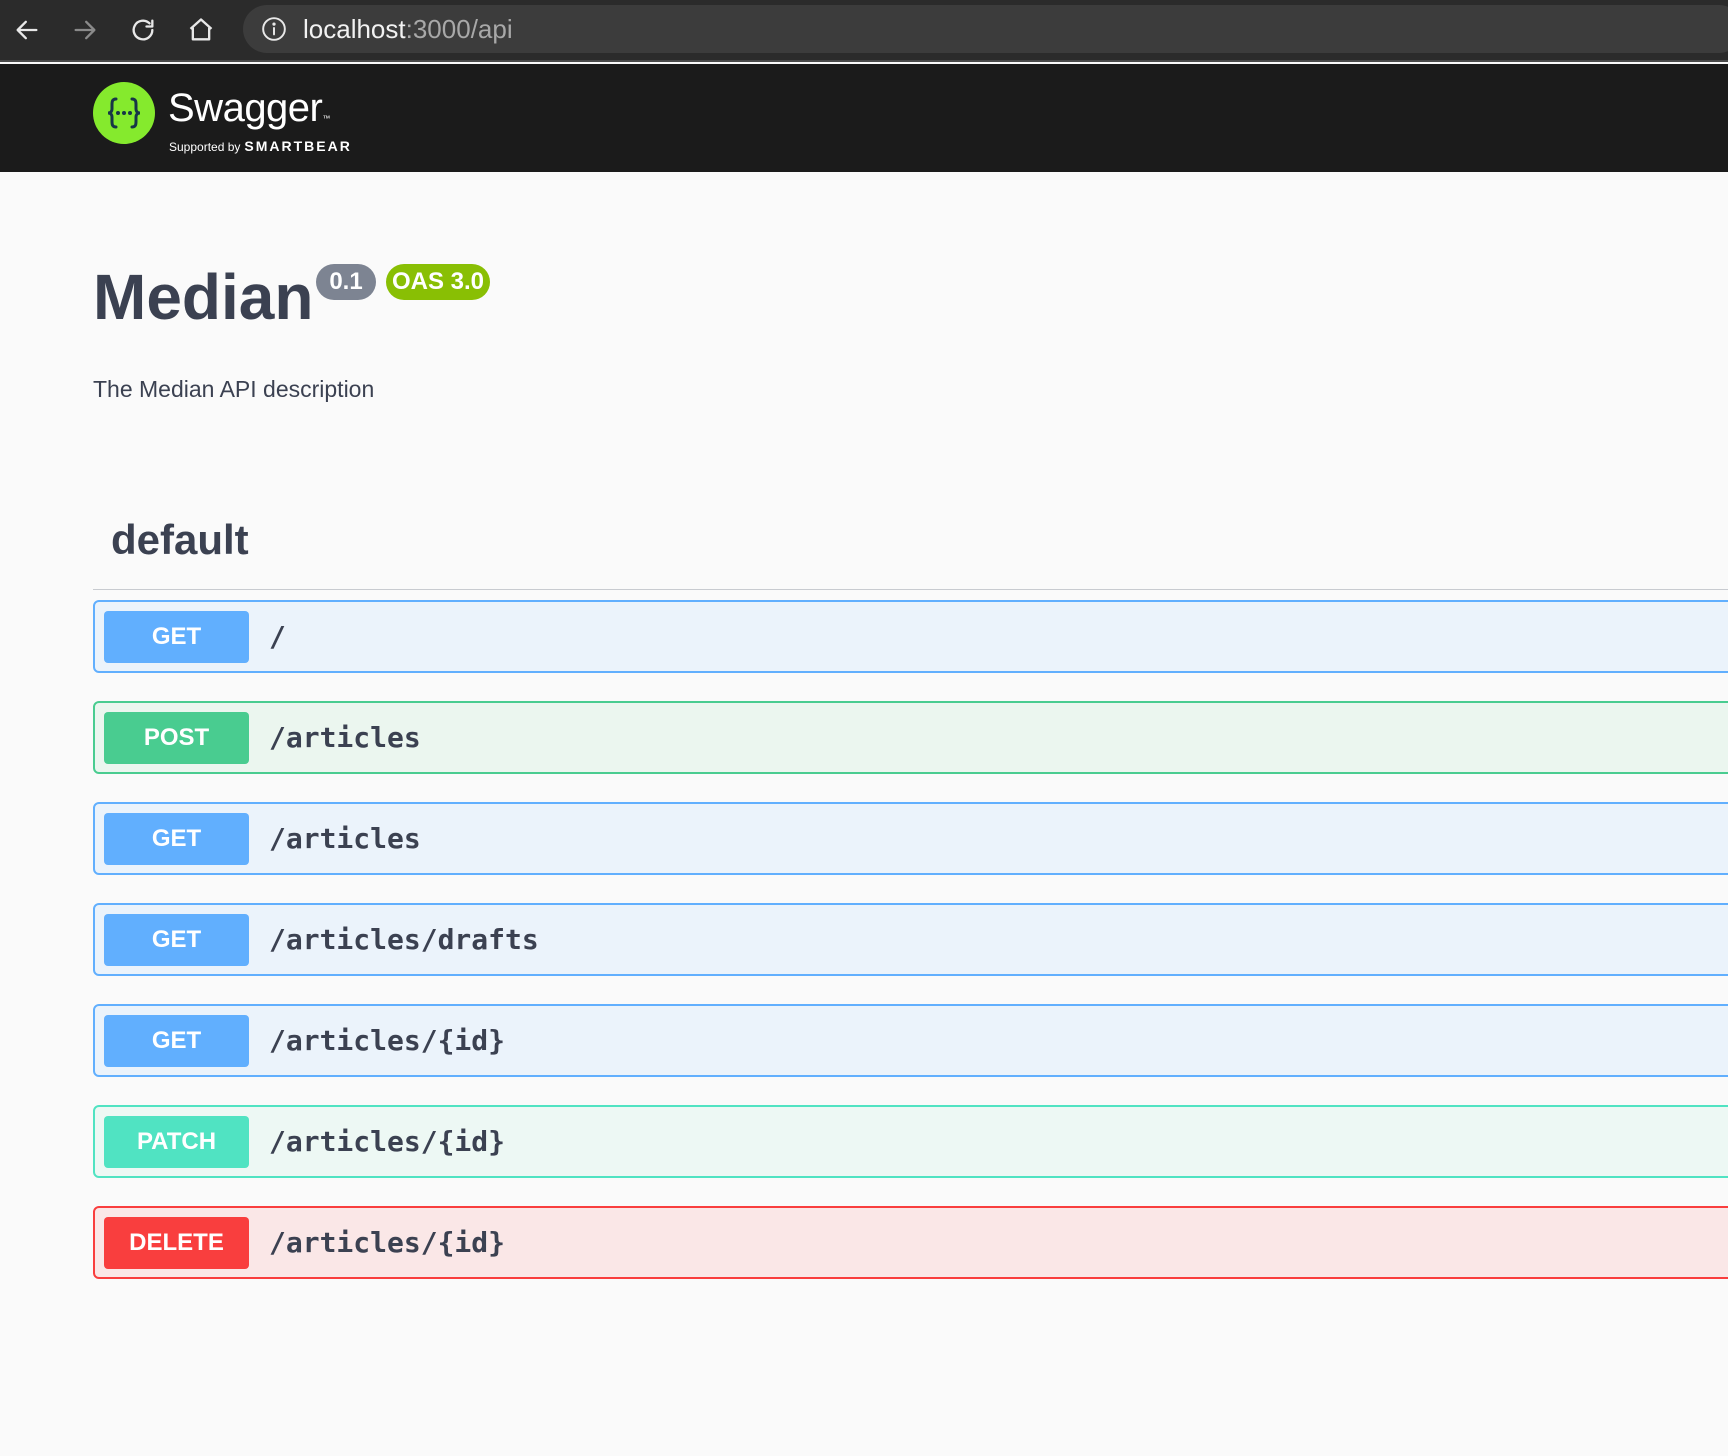 The width and height of the screenshot is (1728, 1456). I want to click on api-title: Median, so click(203, 297).